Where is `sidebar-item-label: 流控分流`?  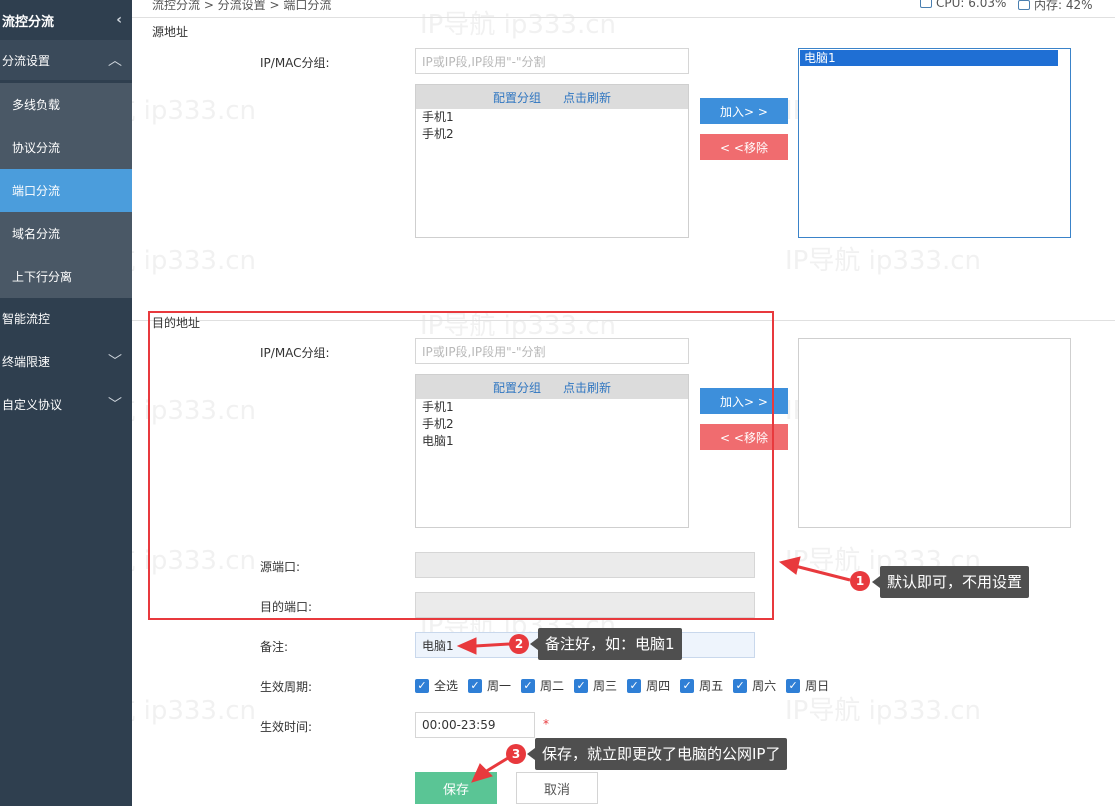
sidebar-item-label: 流控分流 is located at coordinates (28, 22).